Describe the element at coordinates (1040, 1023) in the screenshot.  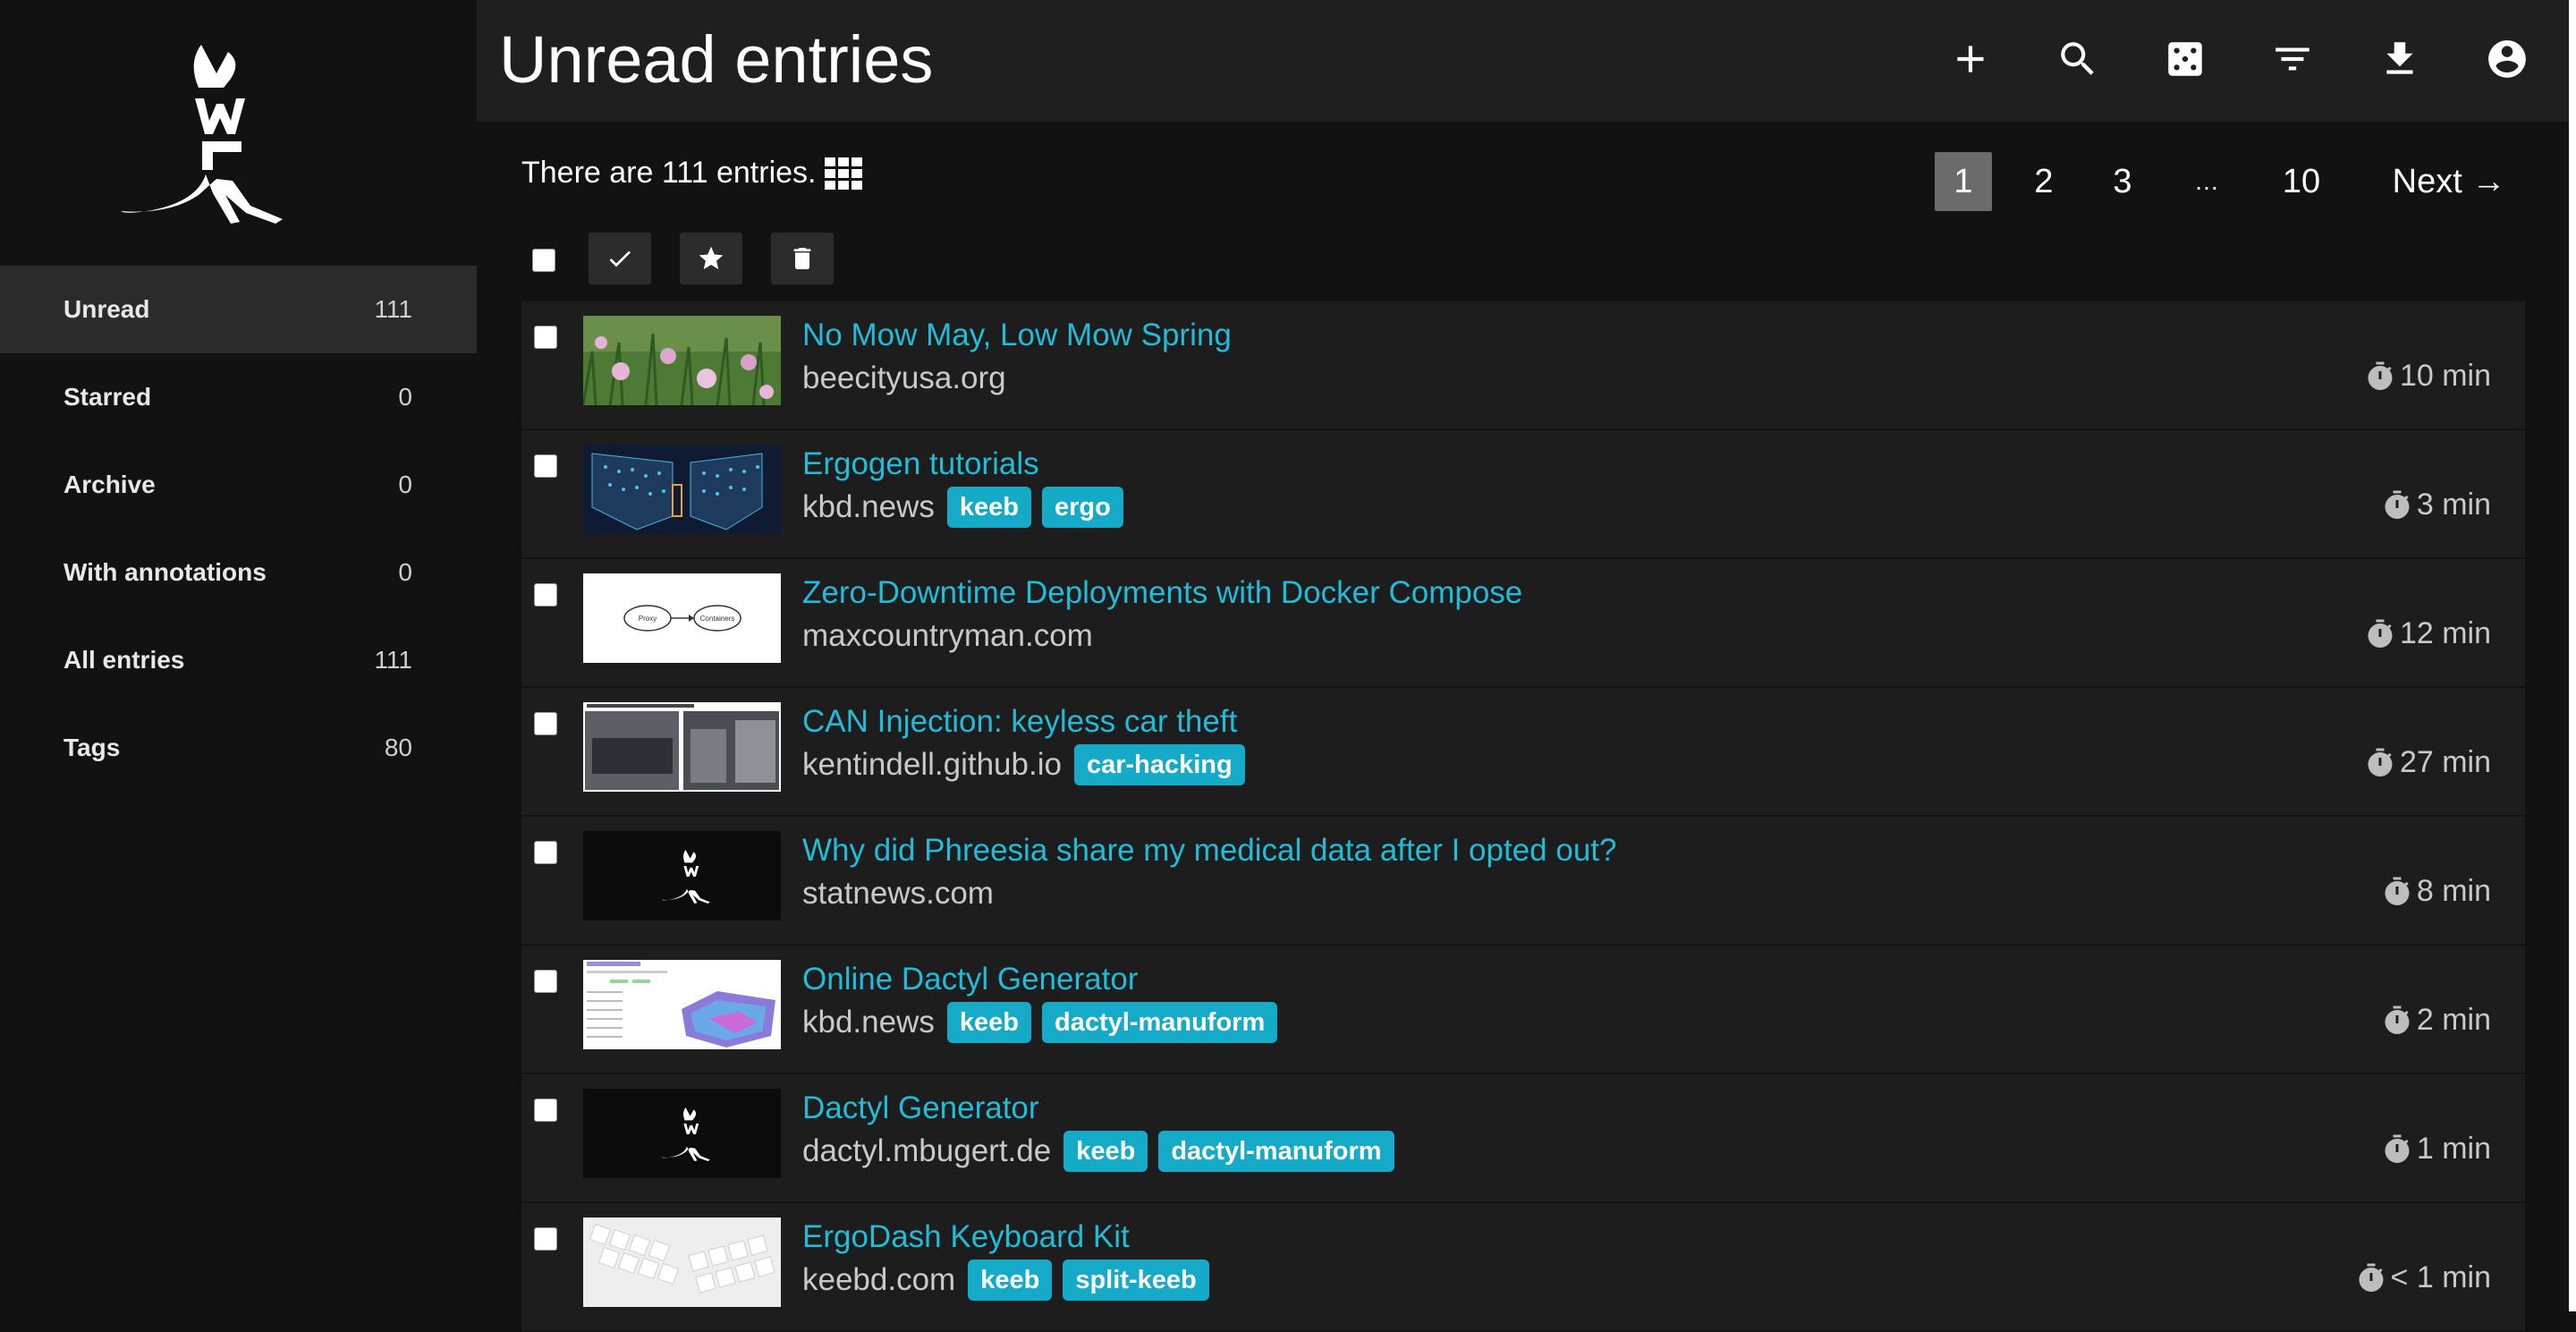
I see `entry-meta: kbd.news keeb dactyl-manuform` at that location.